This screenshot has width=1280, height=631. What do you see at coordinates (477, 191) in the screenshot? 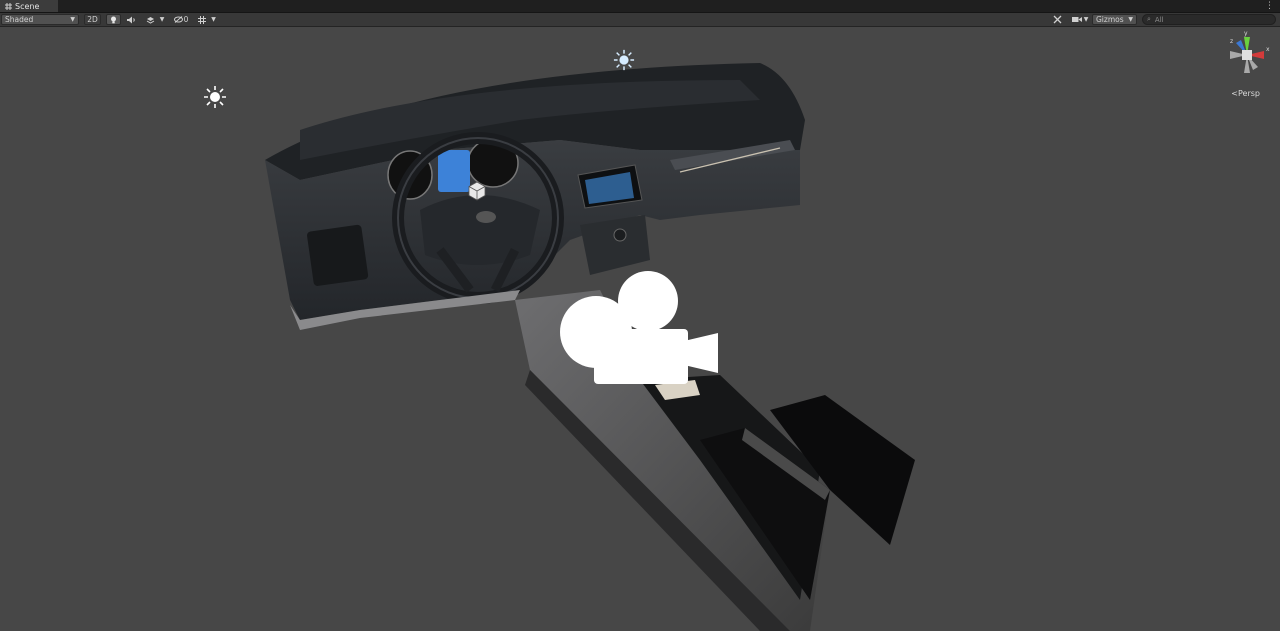
I see `cube-pivot-icon` at bounding box center [477, 191].